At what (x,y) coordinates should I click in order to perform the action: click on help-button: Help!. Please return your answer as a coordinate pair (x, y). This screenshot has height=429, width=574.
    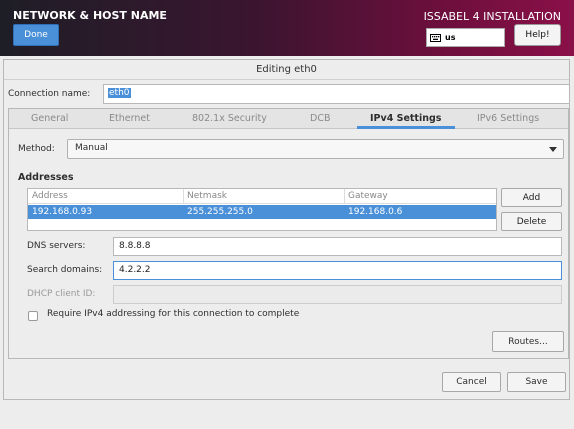
    Looking at the image, I should click on (537, 35).